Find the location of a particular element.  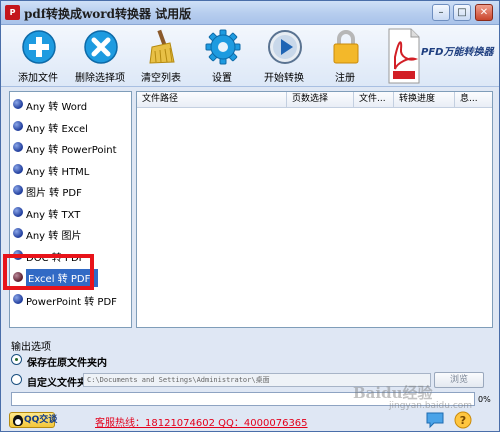

brand: PFD万能转换器 is located at coordinates (441, 56).